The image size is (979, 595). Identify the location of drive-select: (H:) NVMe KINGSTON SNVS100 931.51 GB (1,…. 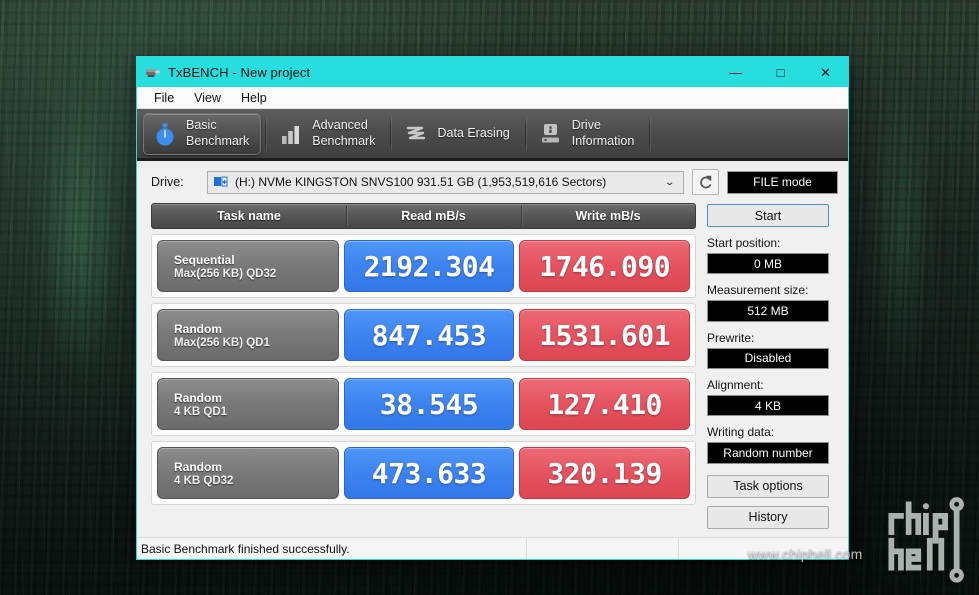
(445, 182).